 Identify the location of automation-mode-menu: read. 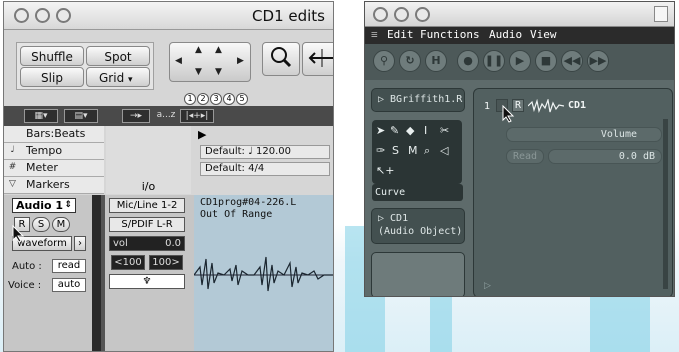
(69, 266).